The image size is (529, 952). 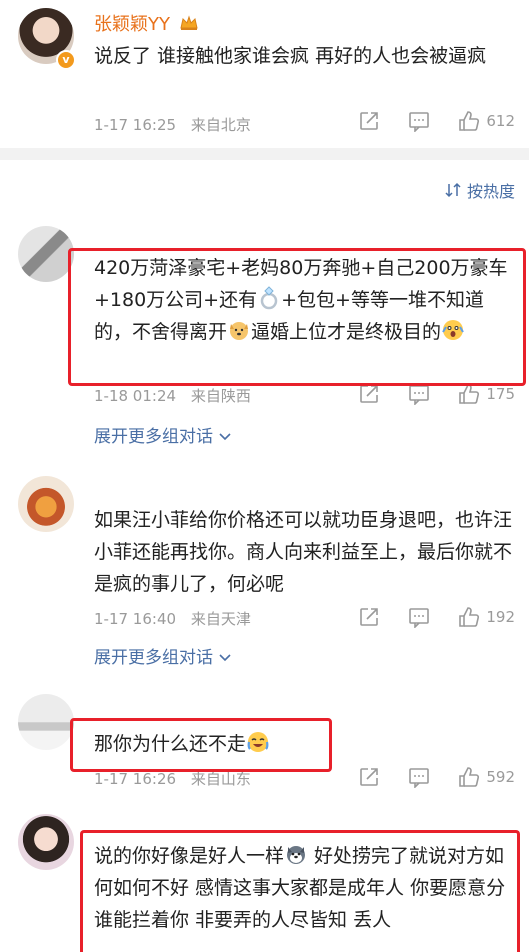 I want to click on comment-date: 1-17 16:26, so click(x=135, y=779).